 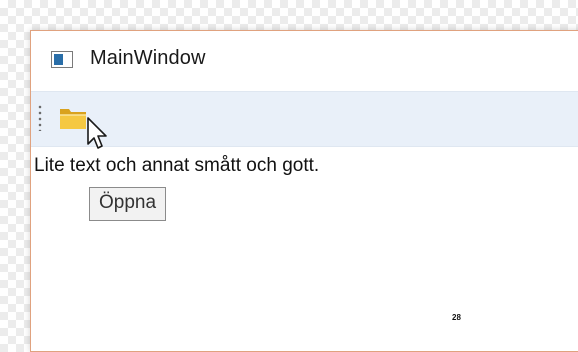 What do you see at coordinates (456, 317) in the screenshot?
I see `page-number: 28` at bounding box center [456, 317].